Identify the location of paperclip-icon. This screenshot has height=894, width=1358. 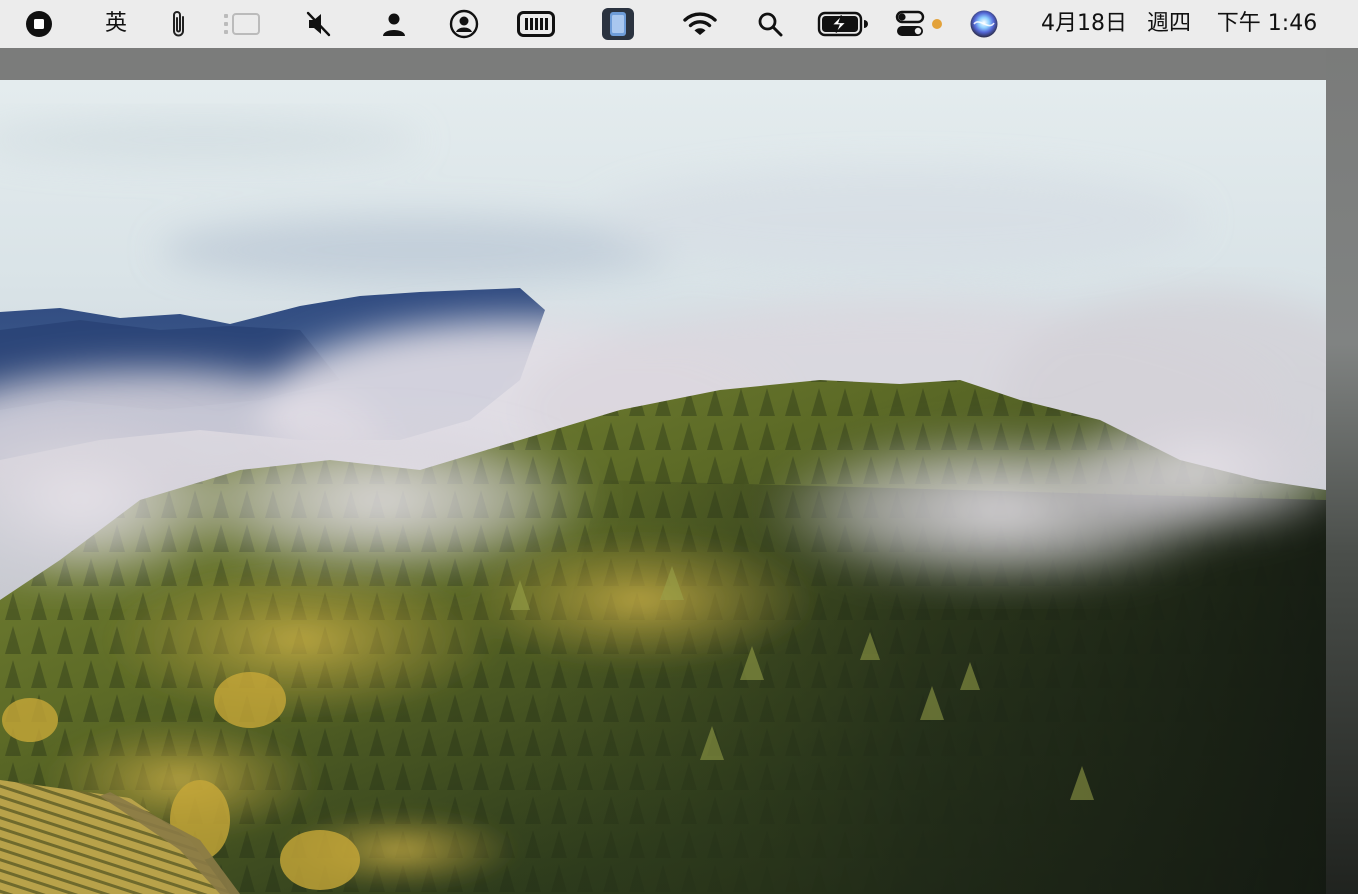
(179, 24).